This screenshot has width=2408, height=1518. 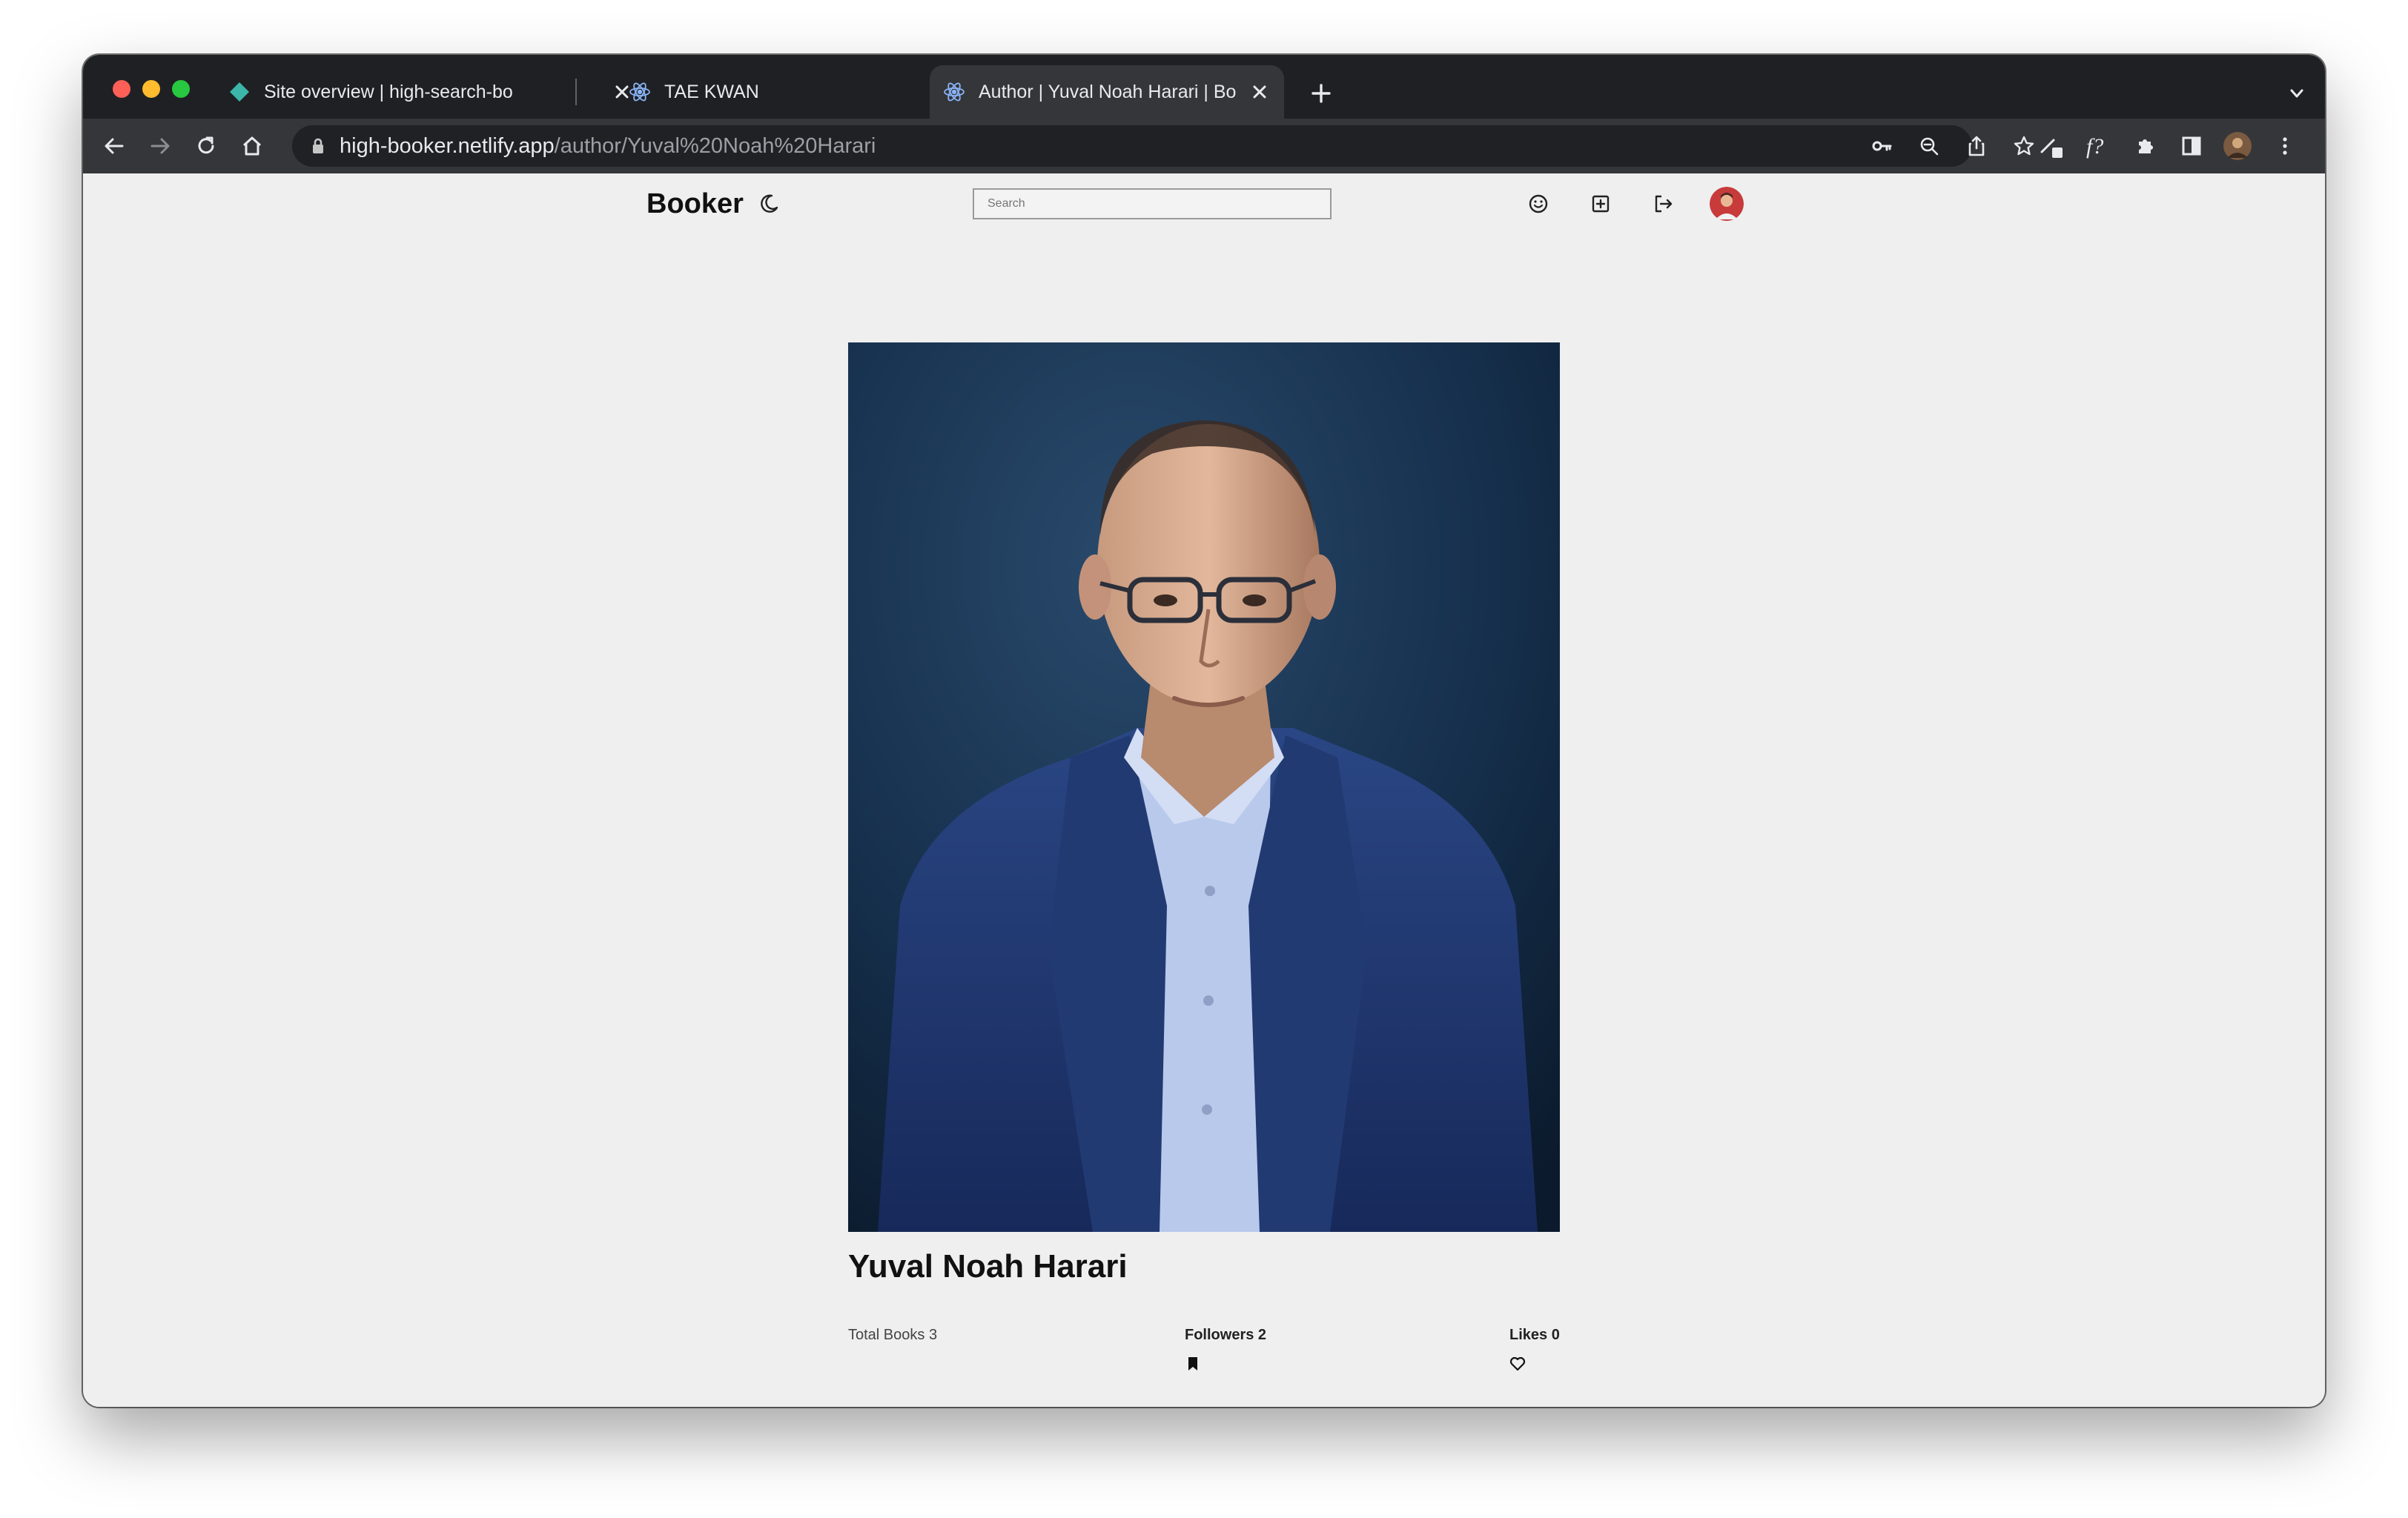 I want to click on reload-button, so click(x=206, y=146).